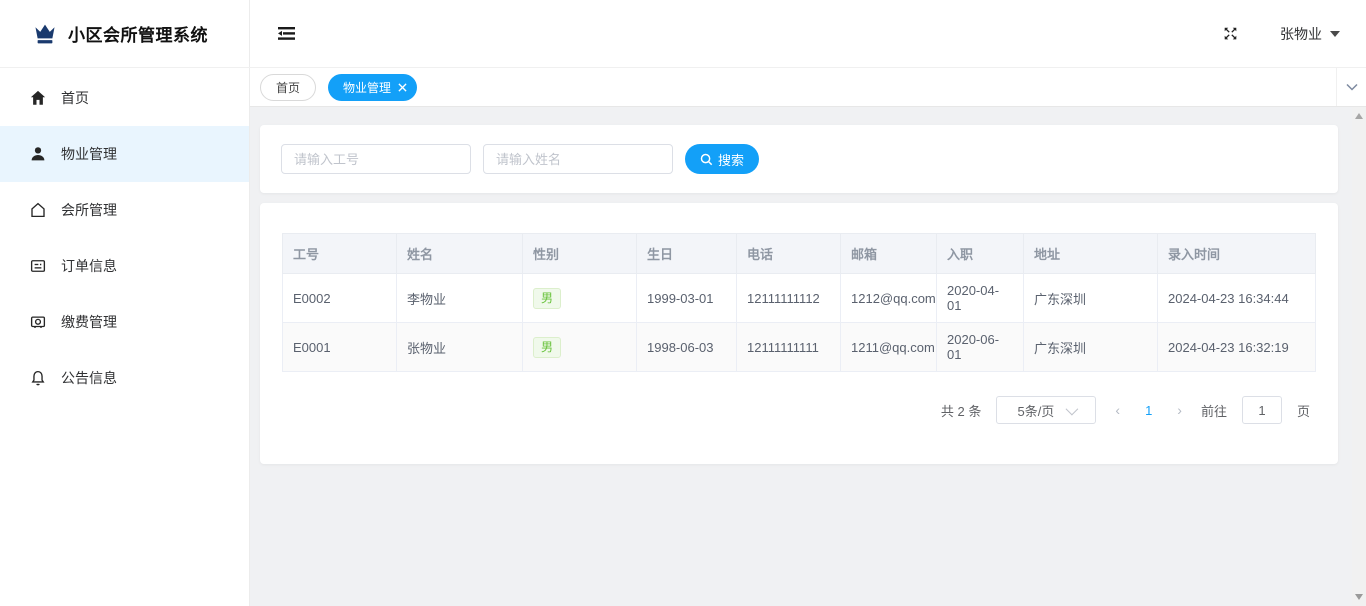  What do you see at coordinates (788, 347) in the screenshot?
I see `cell-phone: 12111111111` at bounding box center [788, 347].